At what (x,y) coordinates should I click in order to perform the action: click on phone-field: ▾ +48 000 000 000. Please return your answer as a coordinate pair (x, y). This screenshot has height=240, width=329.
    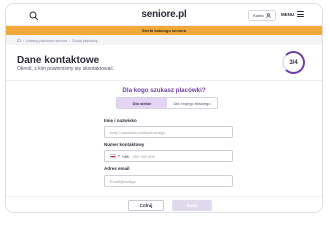
    Looking at the image, I should click on (168, 156).